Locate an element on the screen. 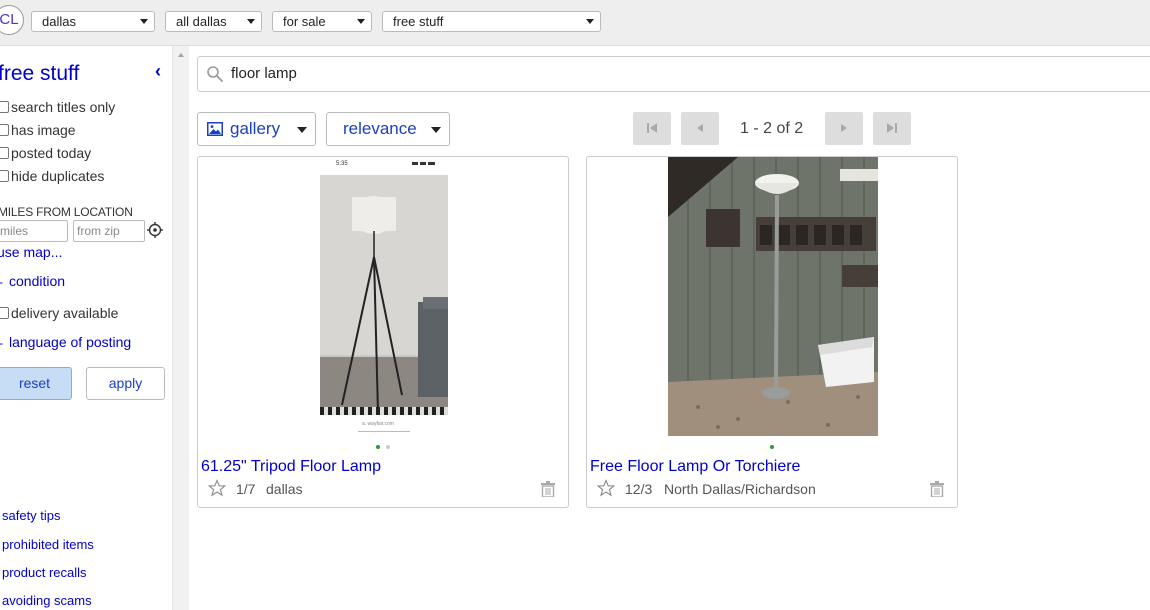 The image size is (1150, 610). search-icon is located at coordinates (215, 74).